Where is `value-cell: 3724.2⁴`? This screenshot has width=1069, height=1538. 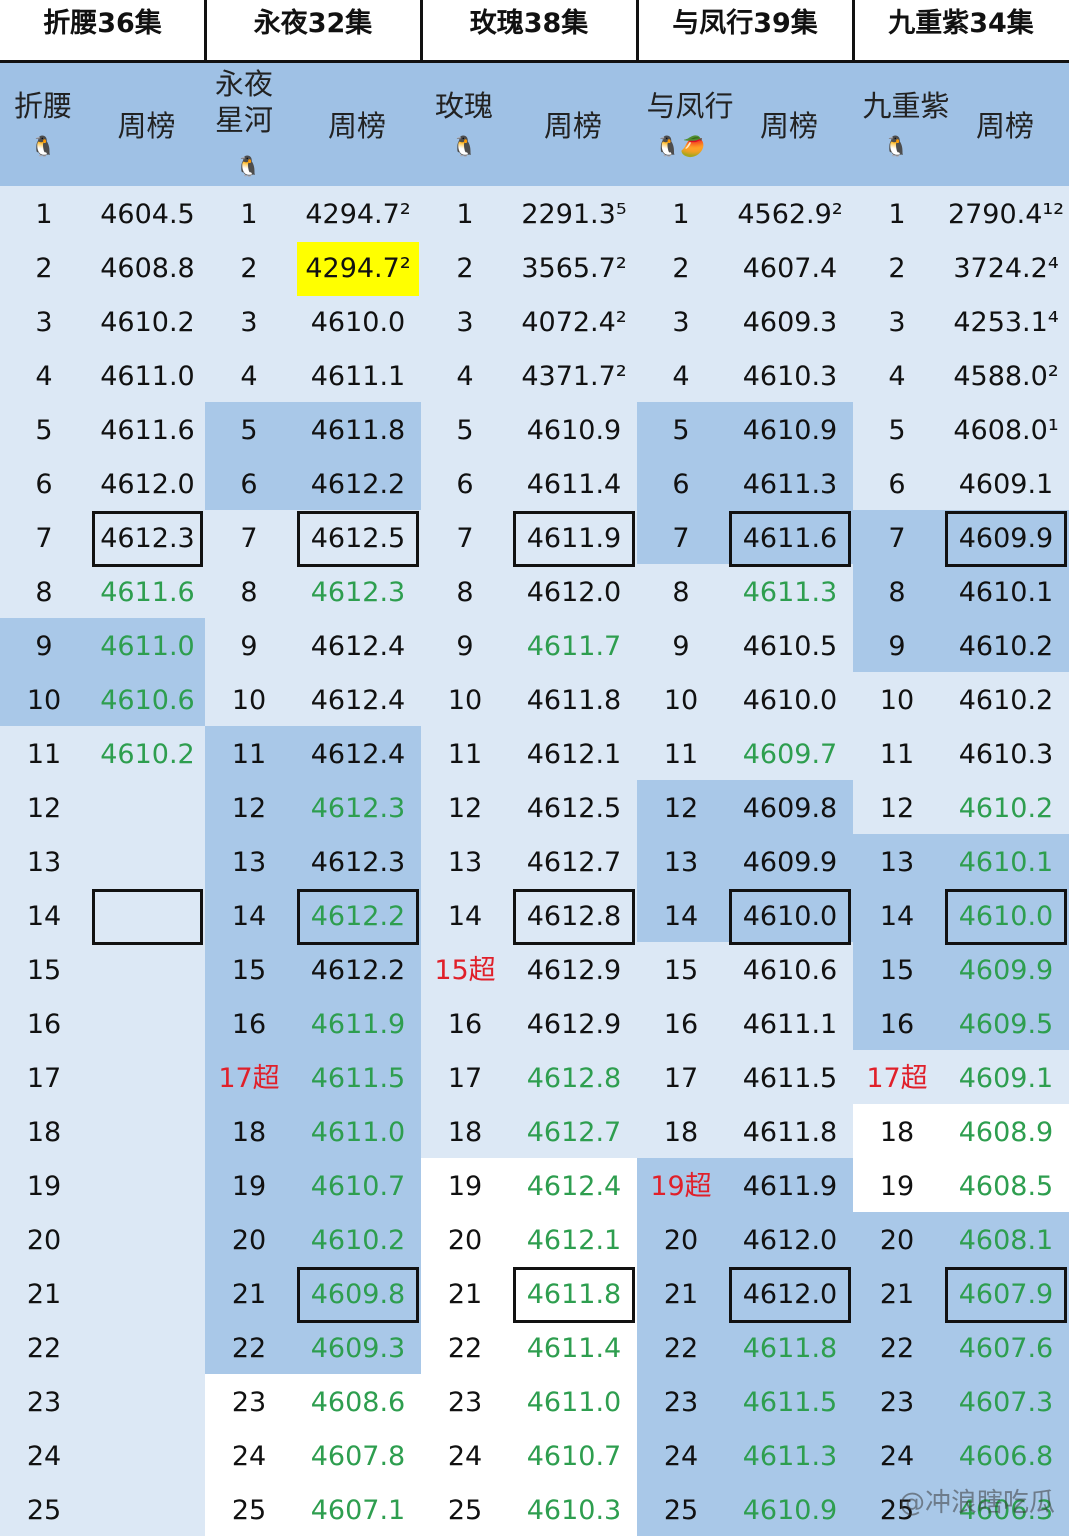 value-cell: 3724.2⁴ is located at coordinates (1006, 268).